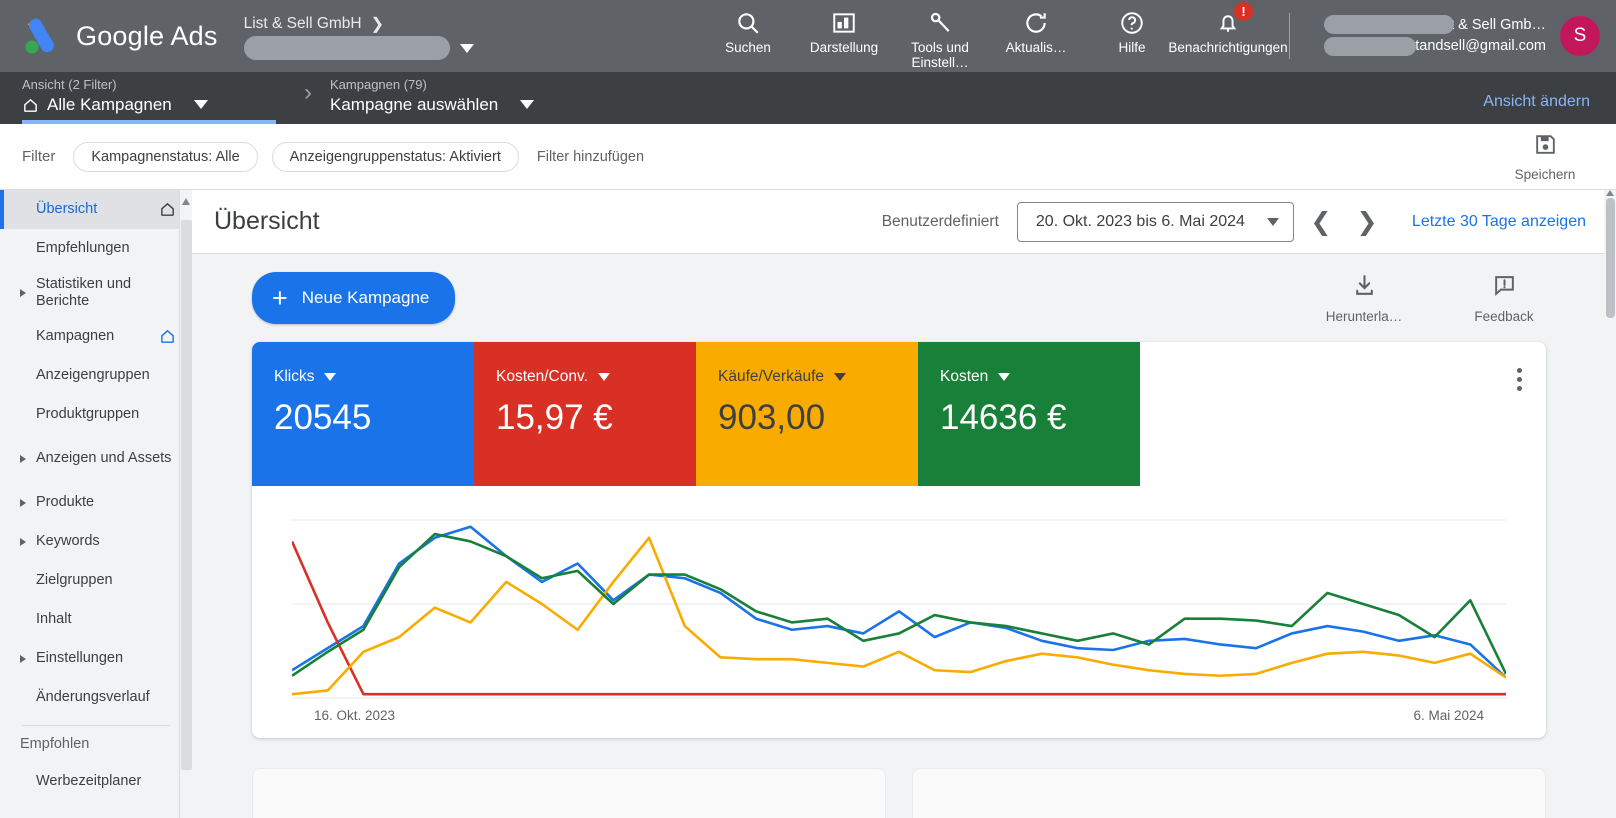  Describe the element at coordinates (355, 715) in the screenshot. I see `x-axis-start-label: 16. Okt. 2023` at that location.